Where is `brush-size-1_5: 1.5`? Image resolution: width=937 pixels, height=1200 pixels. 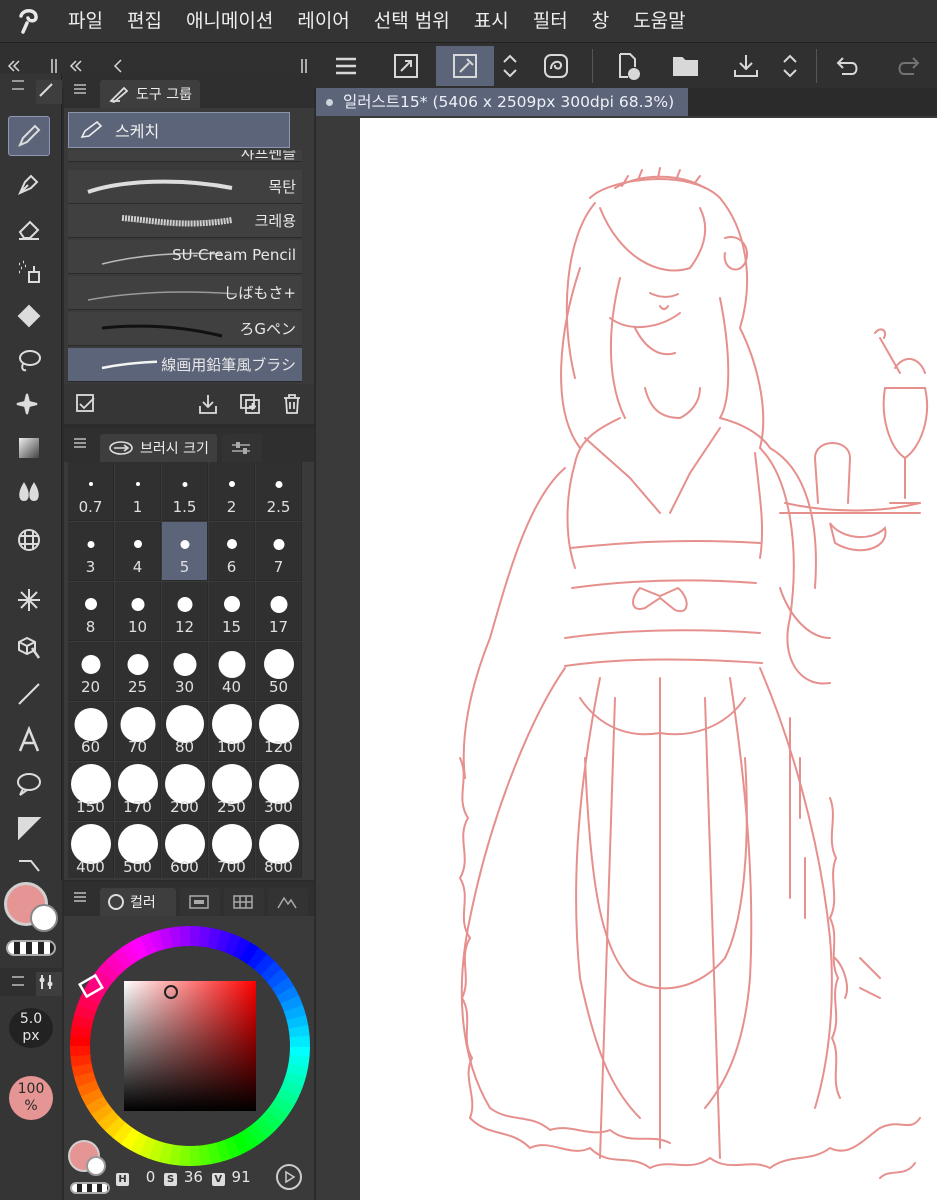 brush-size-1_5: 1.5 is located at coordinates (185, 491).